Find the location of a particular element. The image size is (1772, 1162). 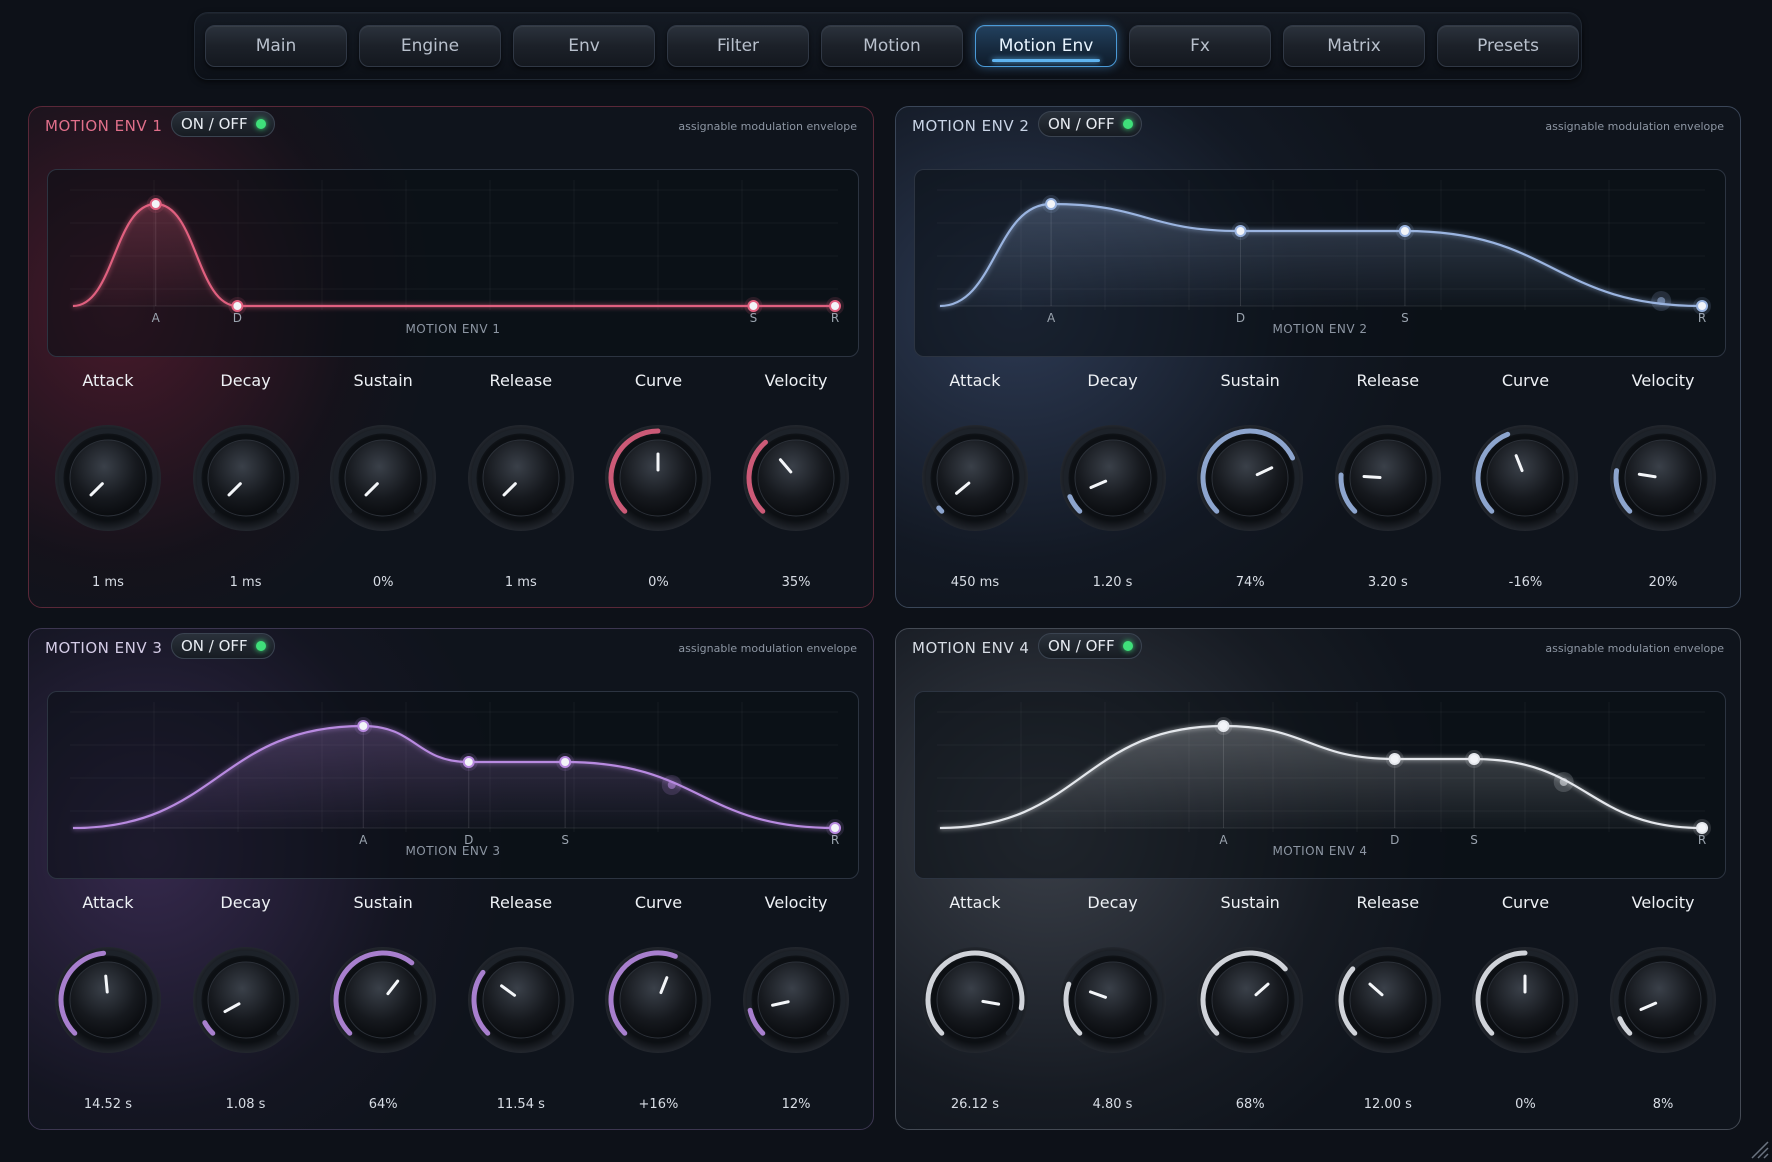

control-value-release: 3.20 s is located at coordinates (1387, 582).